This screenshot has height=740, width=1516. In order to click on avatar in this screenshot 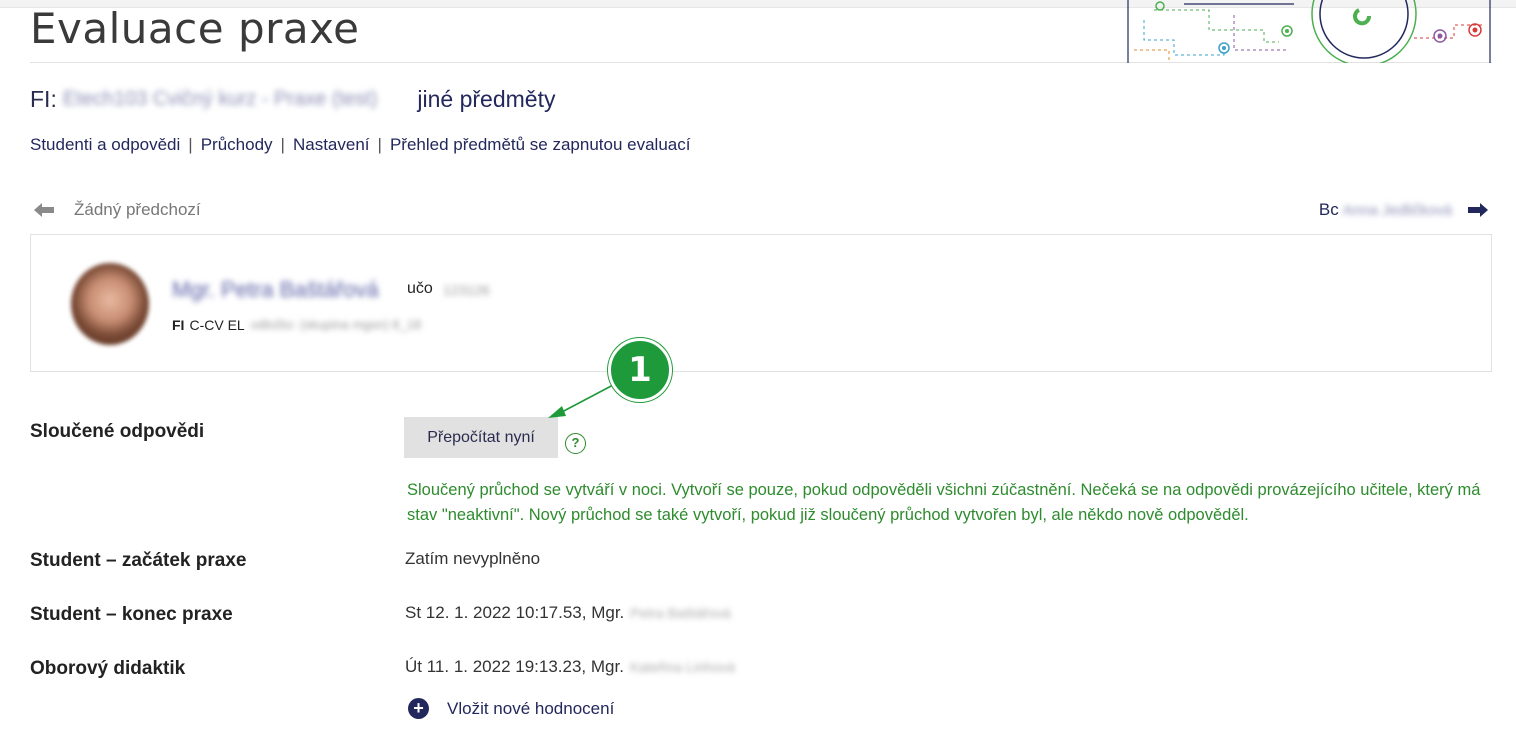, I will do `click(110, 304)`.